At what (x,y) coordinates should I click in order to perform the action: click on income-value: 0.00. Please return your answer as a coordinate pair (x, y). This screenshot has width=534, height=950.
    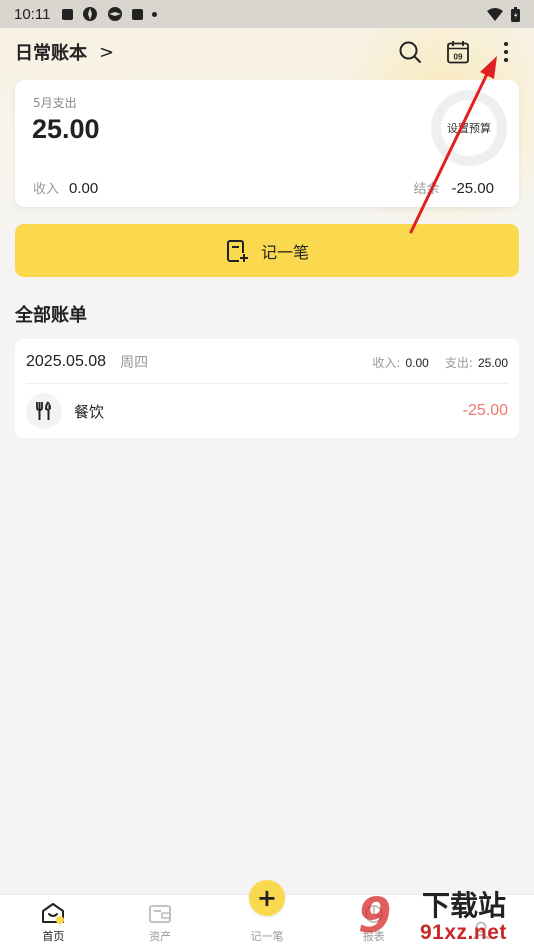
    Looking at the image, I should click on (84, 188).